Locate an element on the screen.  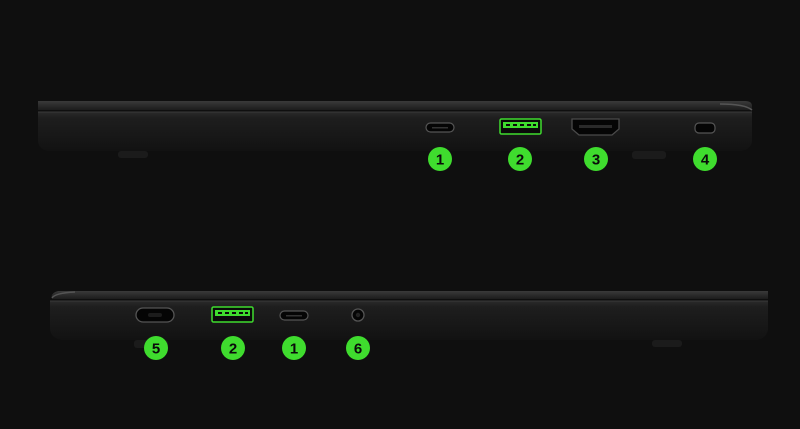
laptop-base is located at coordinates (395, 131).